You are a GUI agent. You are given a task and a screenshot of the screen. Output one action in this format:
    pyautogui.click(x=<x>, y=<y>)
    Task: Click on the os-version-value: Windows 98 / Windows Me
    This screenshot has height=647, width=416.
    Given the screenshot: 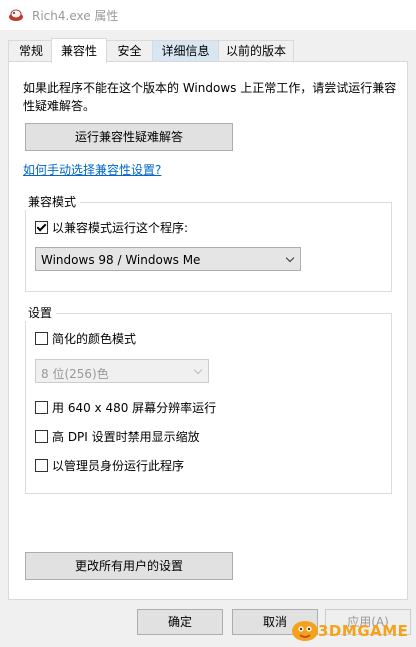 What is the action you would take?
    pyautogui.click(x=121, y=260)
    